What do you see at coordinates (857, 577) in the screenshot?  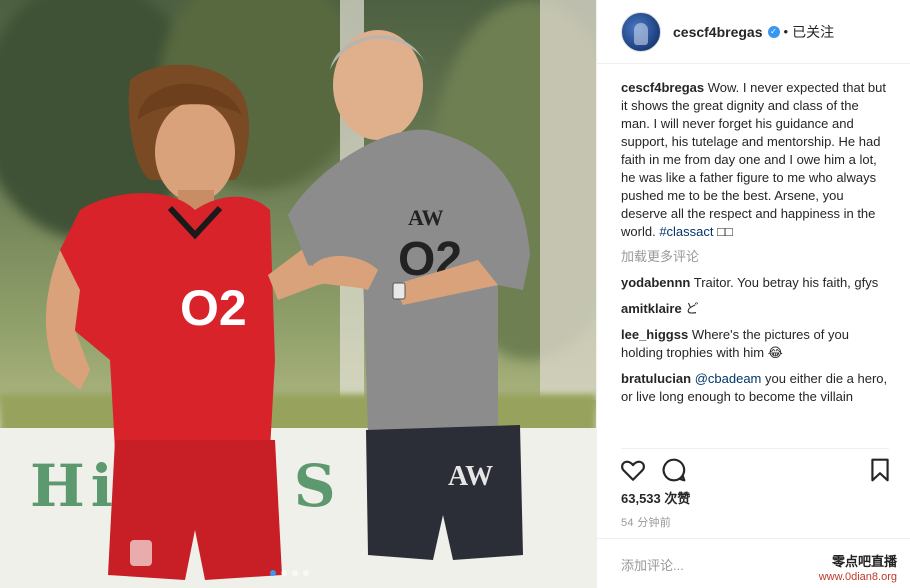 I see `watermark-url: www.0dian8.org` at bounding box center [857, 577].